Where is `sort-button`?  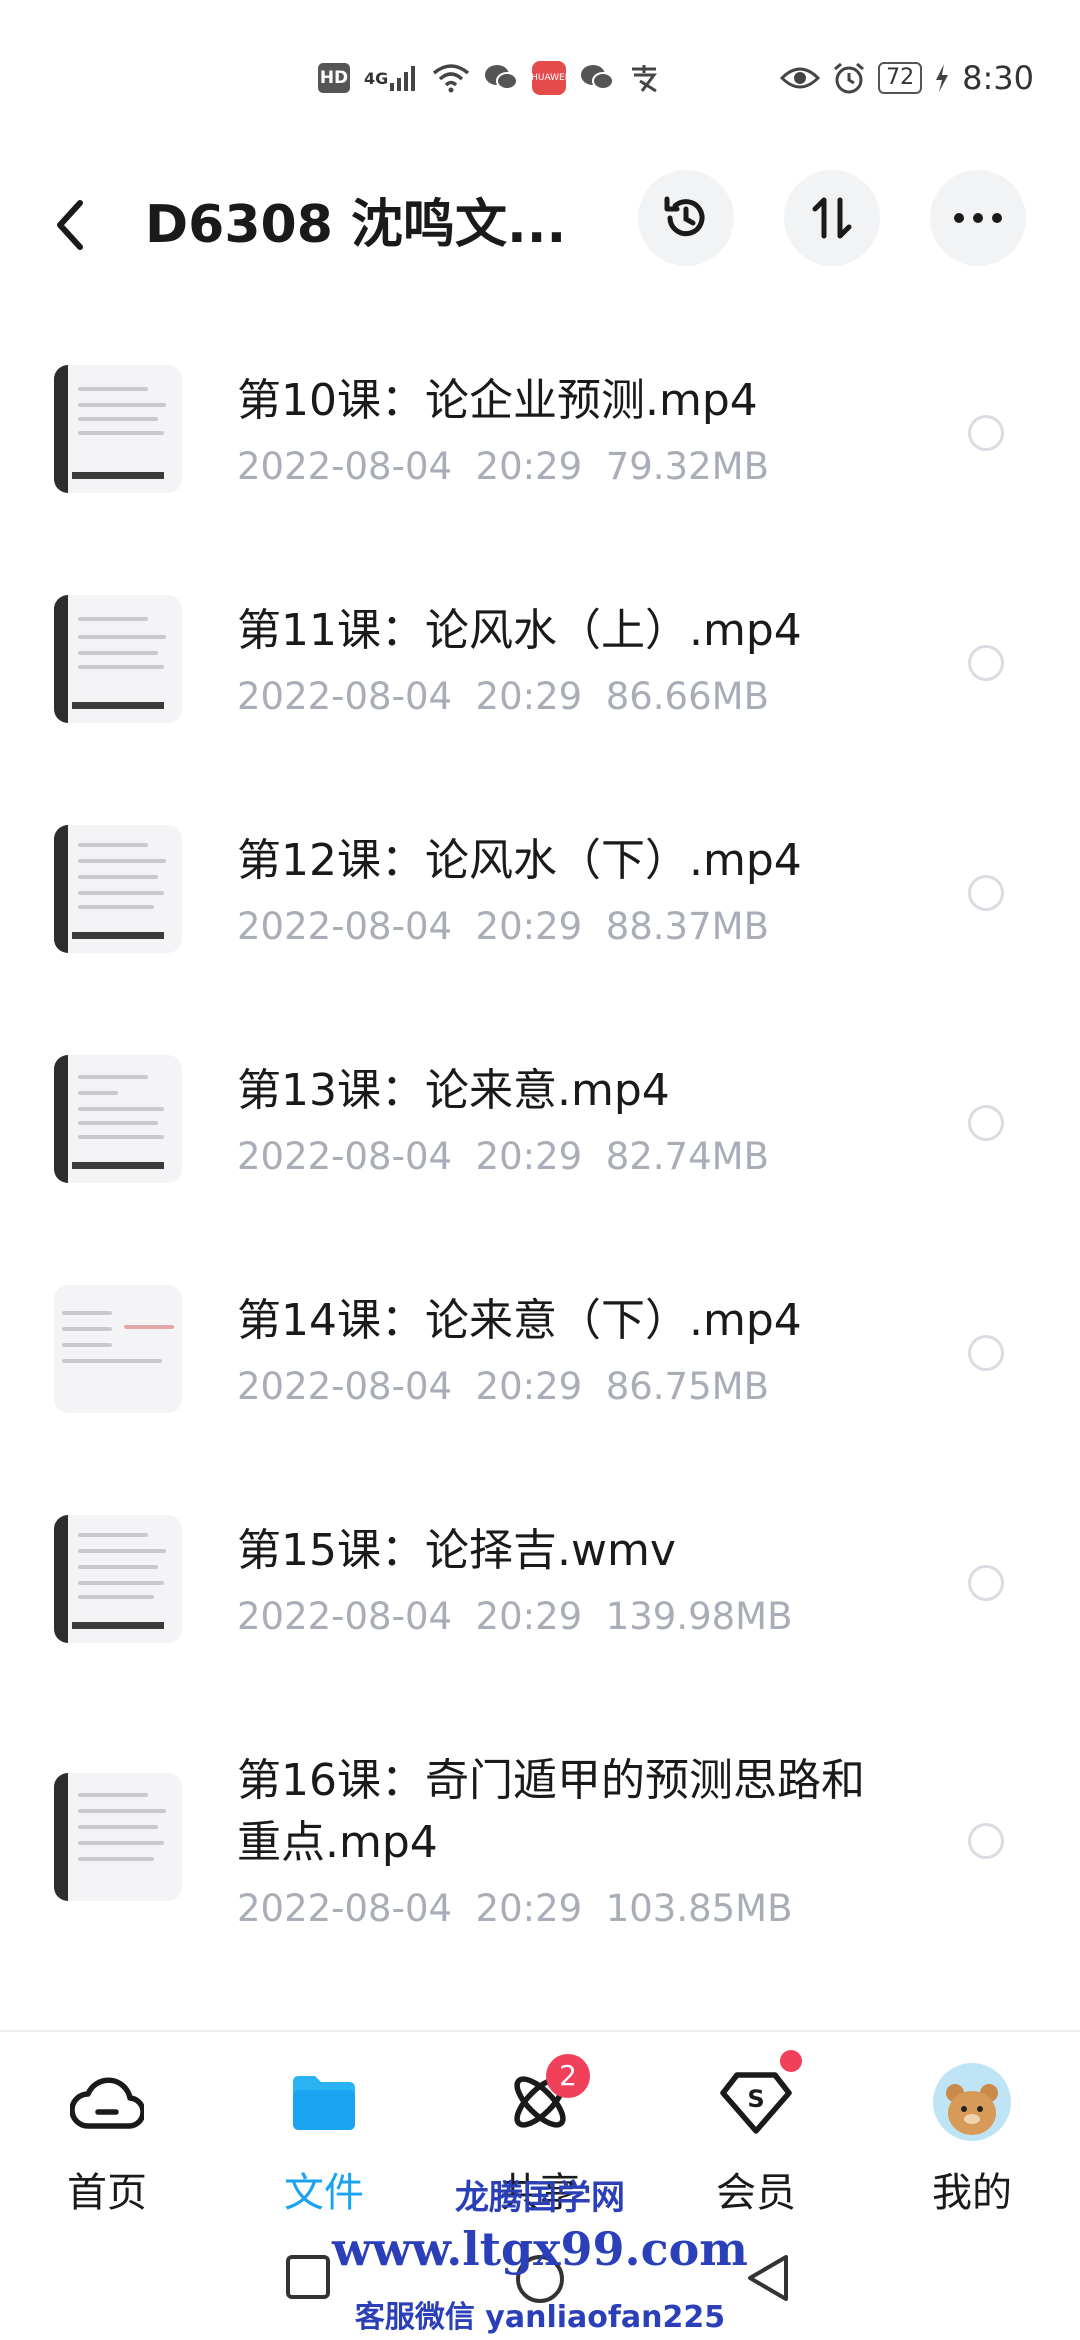
sort-button is located at coordinates (832, 218).